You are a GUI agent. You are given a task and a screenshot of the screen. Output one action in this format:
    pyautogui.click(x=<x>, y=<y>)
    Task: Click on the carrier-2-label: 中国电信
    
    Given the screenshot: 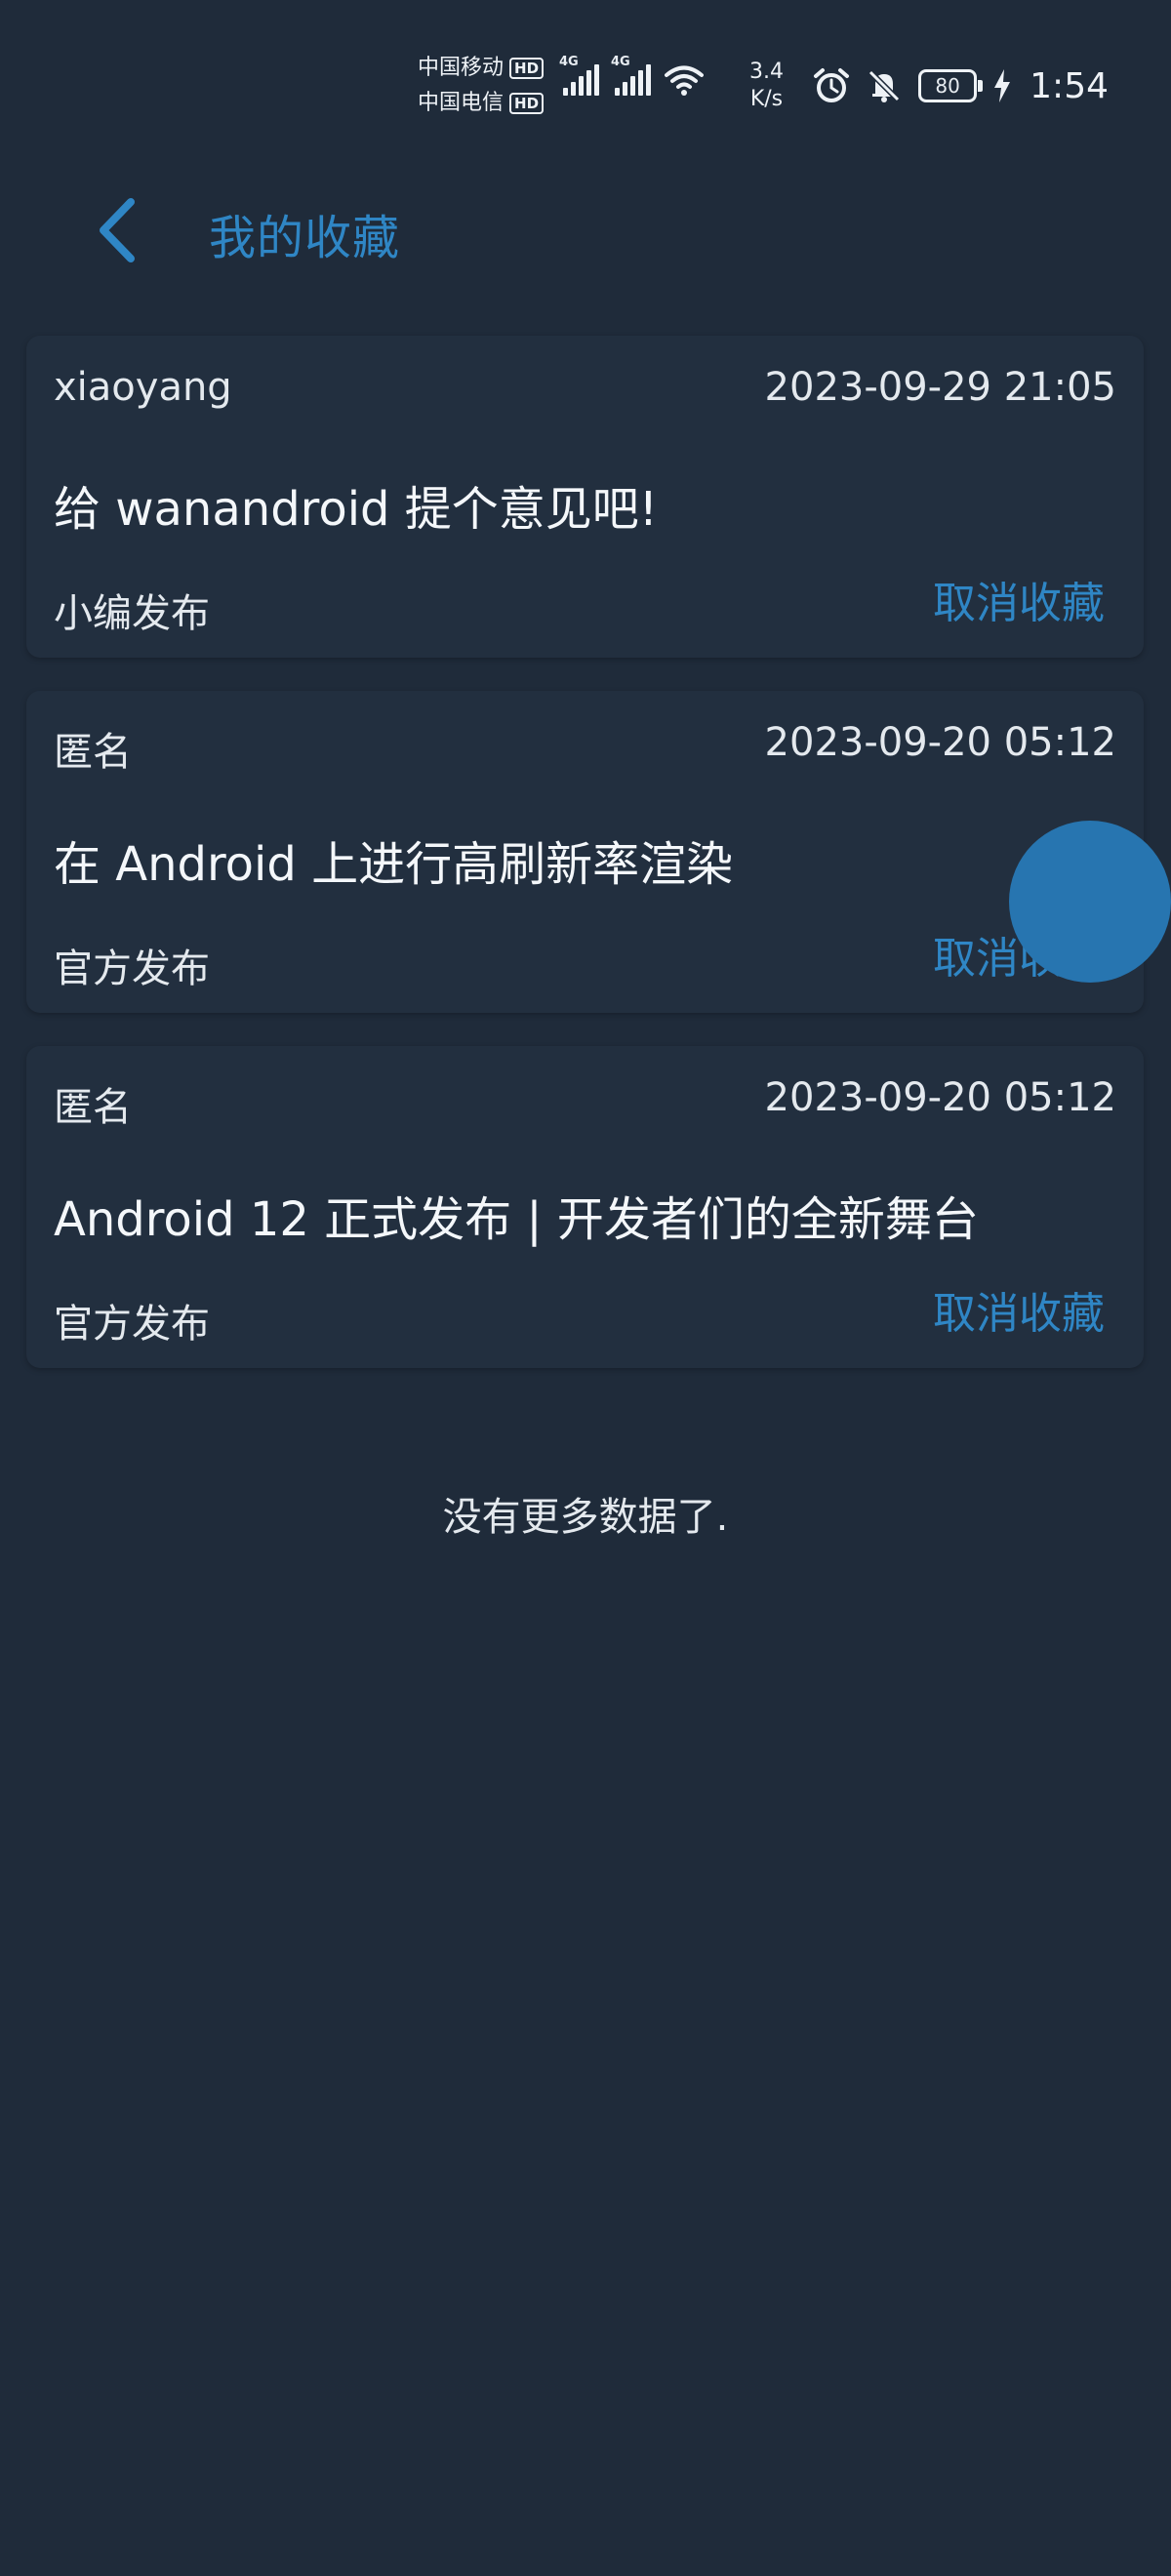 What is the action you would take?
    pyautogui.click(x=461, y=103)
    